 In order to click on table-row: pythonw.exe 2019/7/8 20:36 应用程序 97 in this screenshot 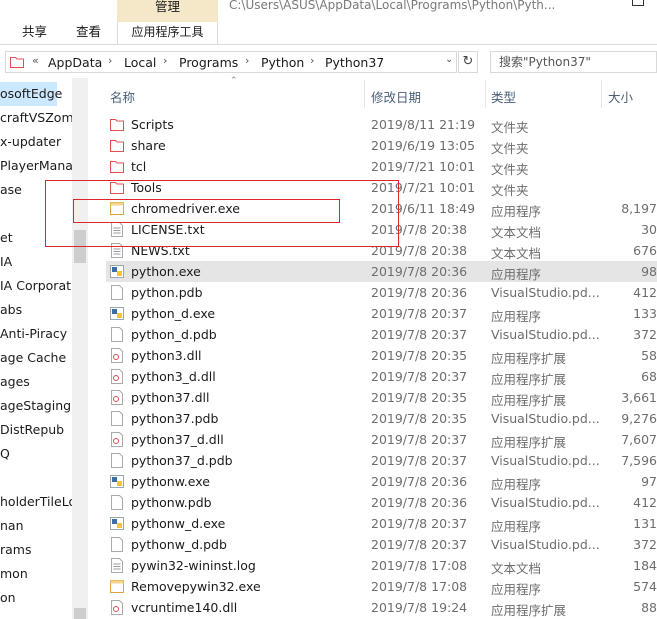, I will do `click(381, 481)`.